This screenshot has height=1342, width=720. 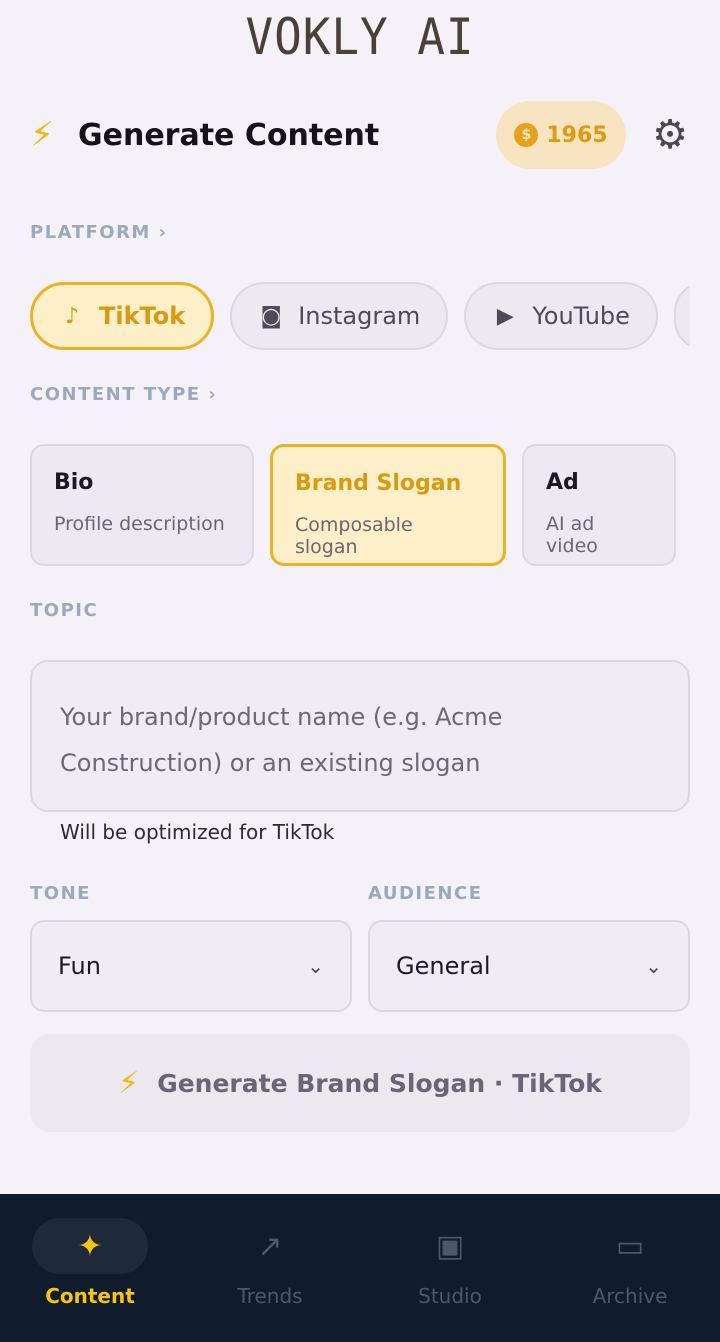 I want to click on sparkles-icon: ✦, so click(x=90, y=1246).